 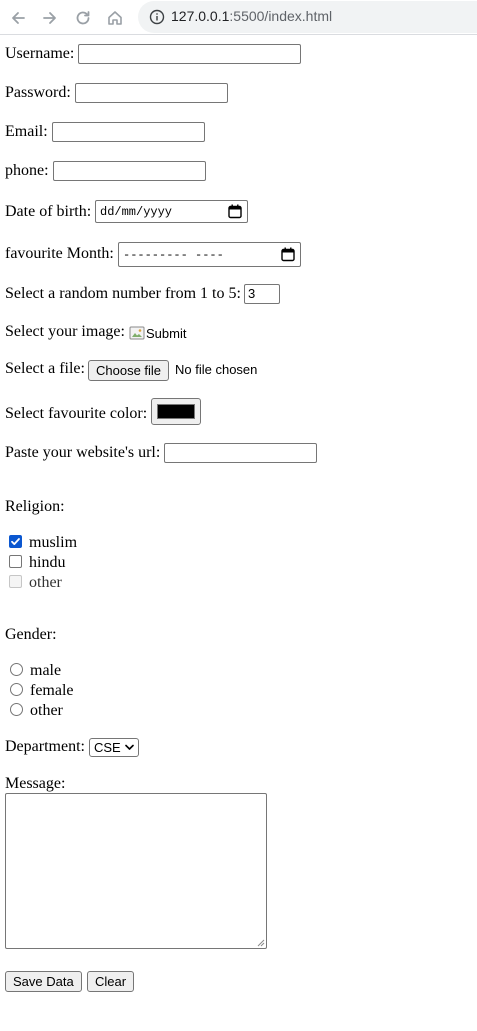 I want to click on clear-button: Clear, so click(x=111, y=981).